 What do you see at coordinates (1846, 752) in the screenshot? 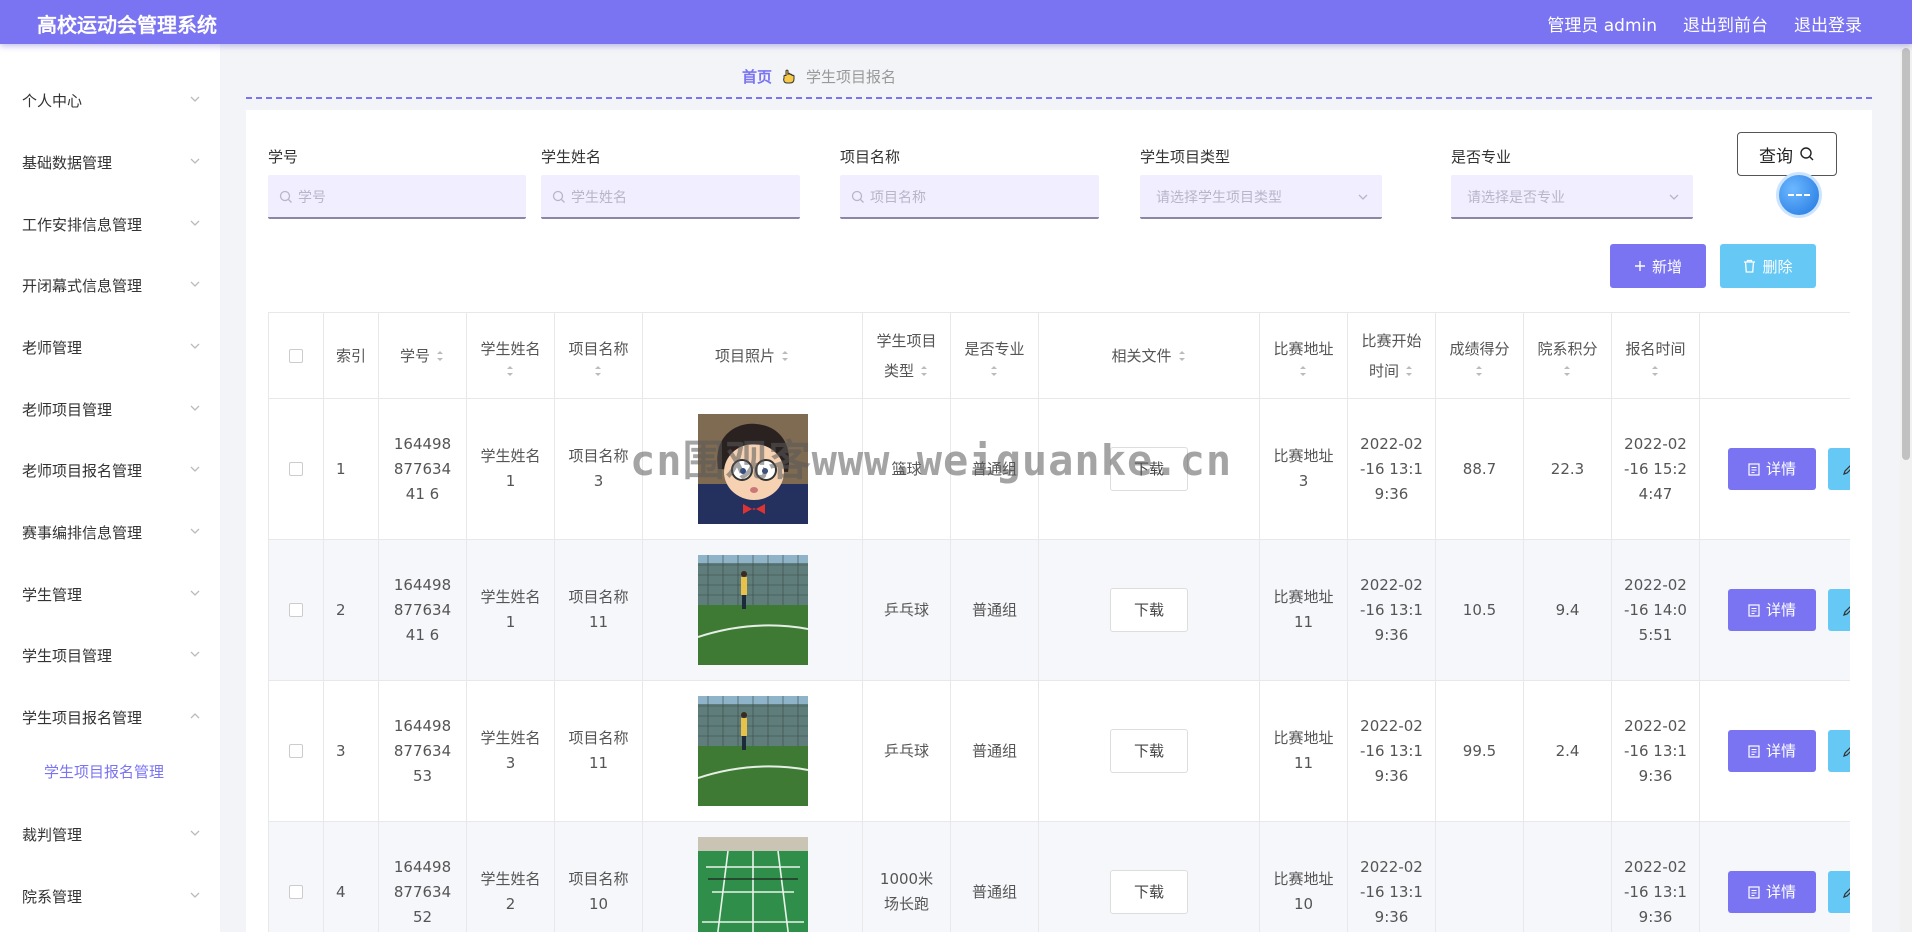
I see `pencil-icon` at bounding box center [1846, 752].